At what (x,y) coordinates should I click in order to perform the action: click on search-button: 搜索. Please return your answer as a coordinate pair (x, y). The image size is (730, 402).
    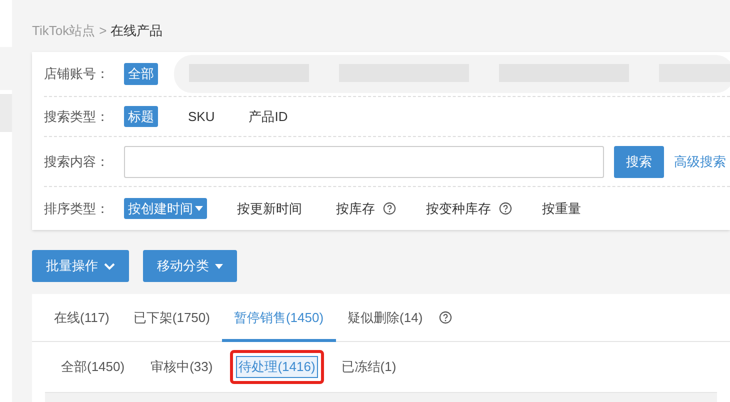
    Looking at the image, I should click on (639, 162).